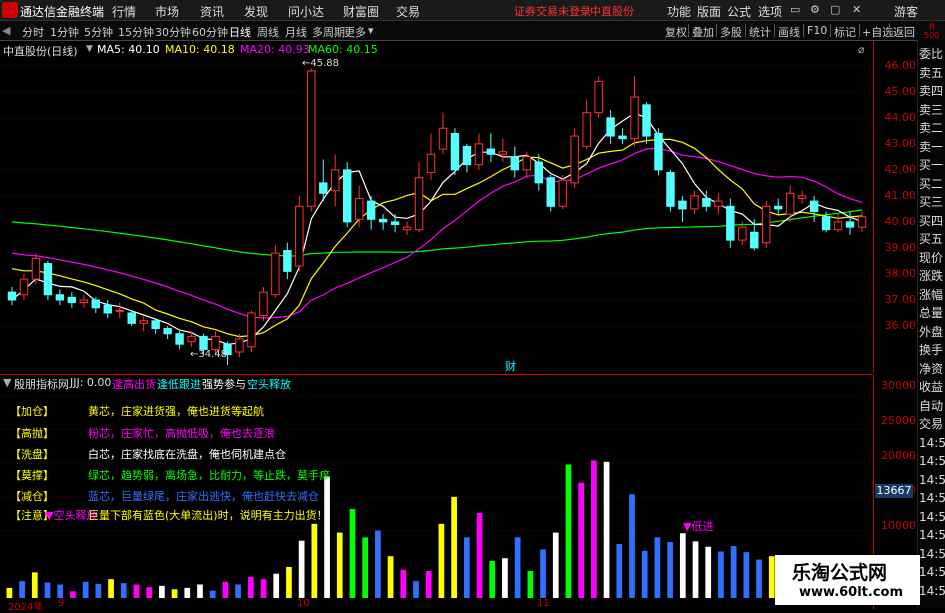  What do you see at coordinates (931, 276) in the screenshot?
I see `quote-panel-item: 涨跌` at bounding box center [931, 276].